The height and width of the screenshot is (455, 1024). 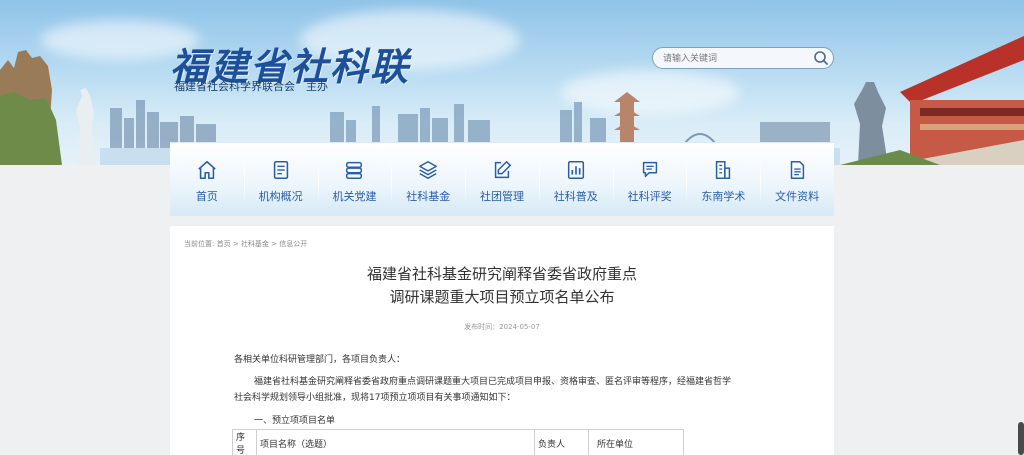 What do you see at coordinates (428, 196) in the screenshot?
I see `nav-item-label: 社科基金` at bounding box center [428, 196].